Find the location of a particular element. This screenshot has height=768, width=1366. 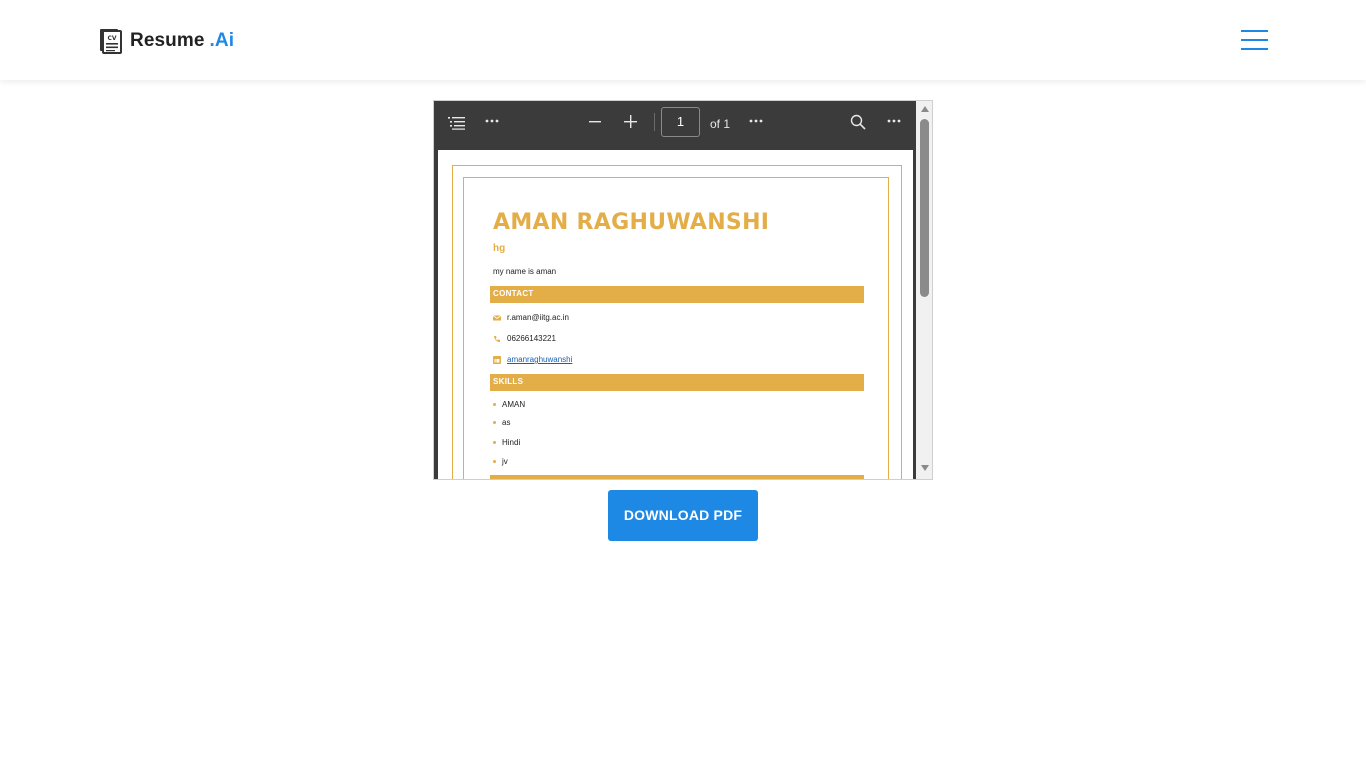

contact-email: r.aman@iitg.ac.in is located at coordinates (531, 317).